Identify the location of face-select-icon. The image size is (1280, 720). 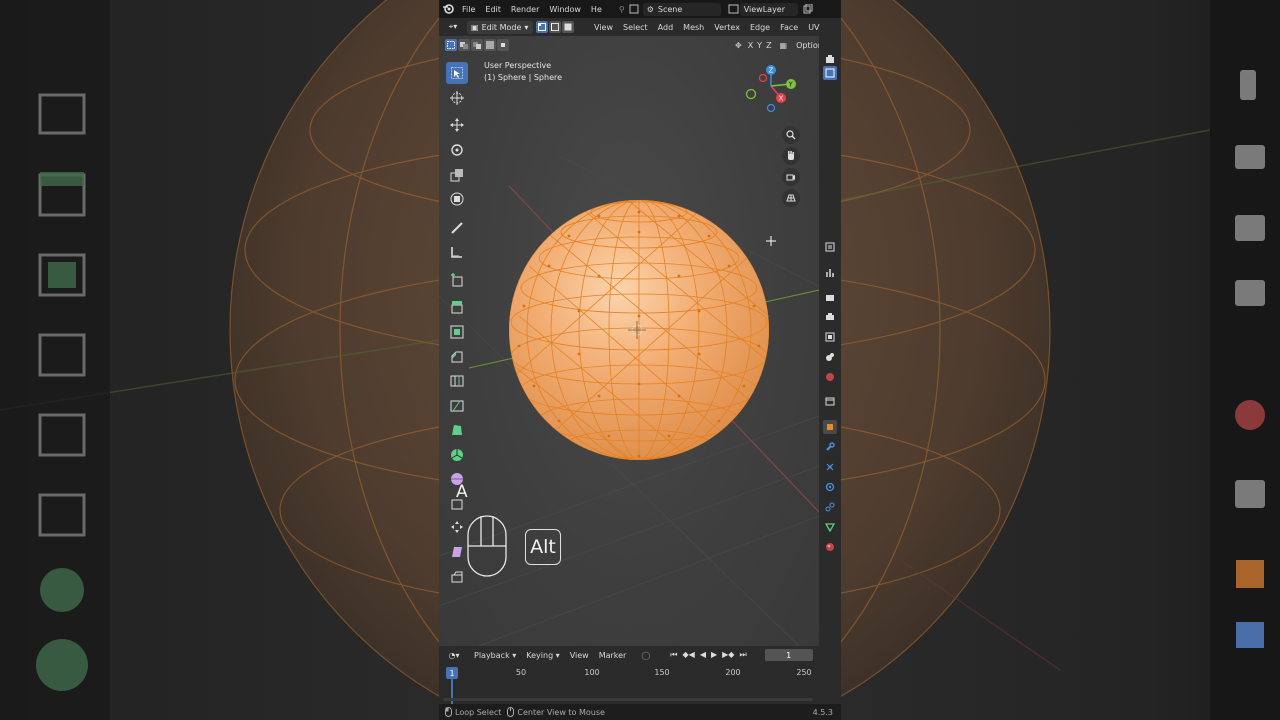
(568, 27).